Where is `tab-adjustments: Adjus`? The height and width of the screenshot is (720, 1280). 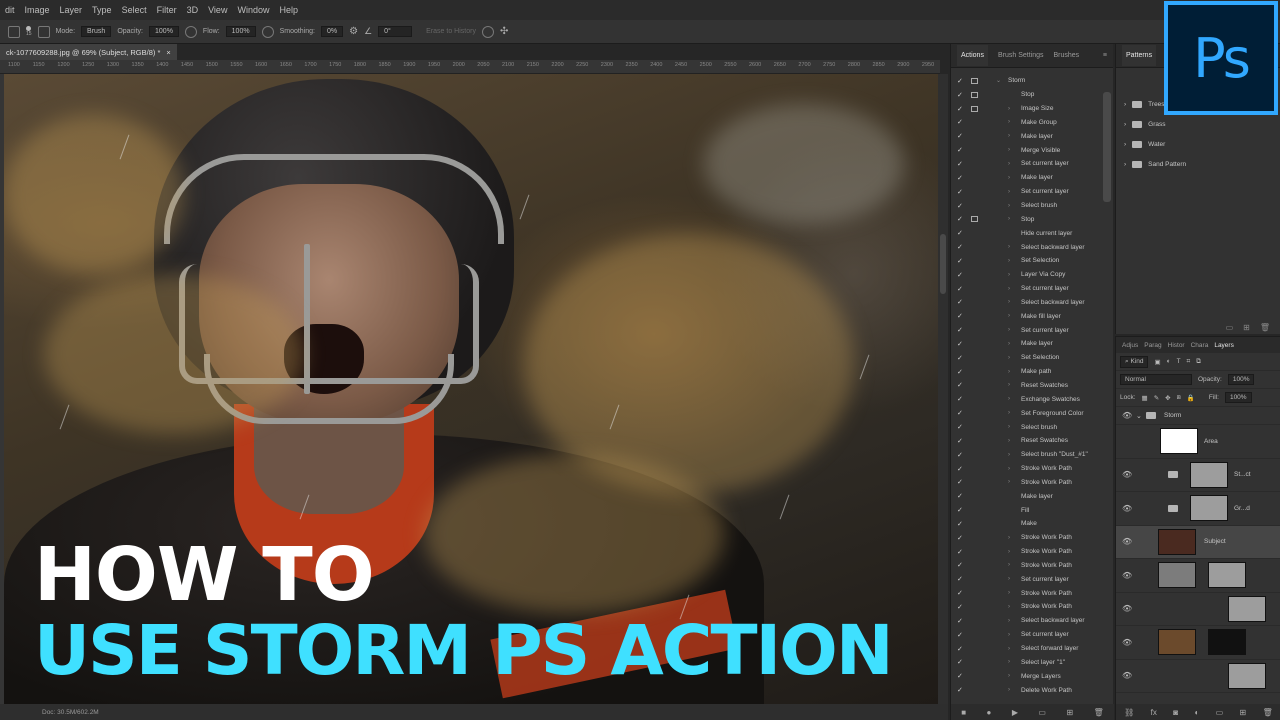
tab-adjustments: Adjus is located at coordinates (1130, 345).